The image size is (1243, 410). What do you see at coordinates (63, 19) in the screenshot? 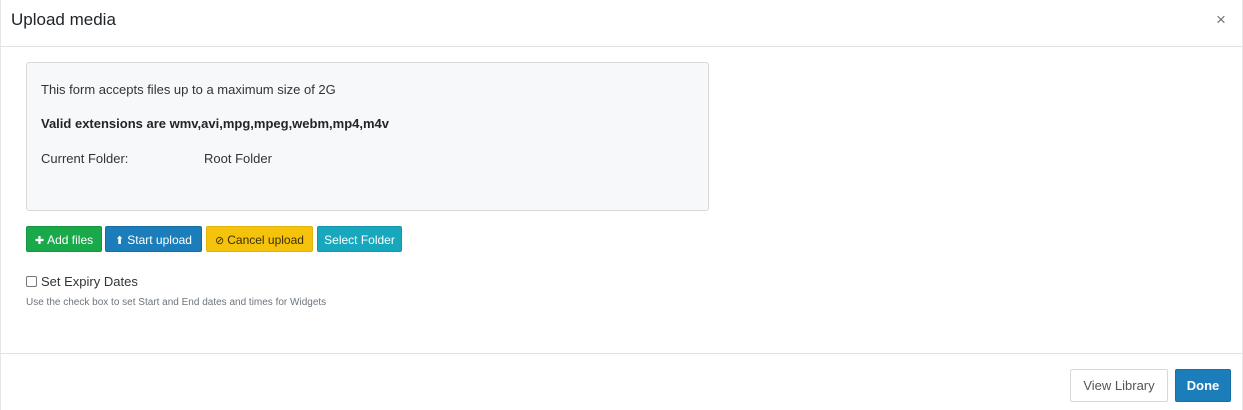
I see `modal-title: Upload media` at bounding box center [63, 19].